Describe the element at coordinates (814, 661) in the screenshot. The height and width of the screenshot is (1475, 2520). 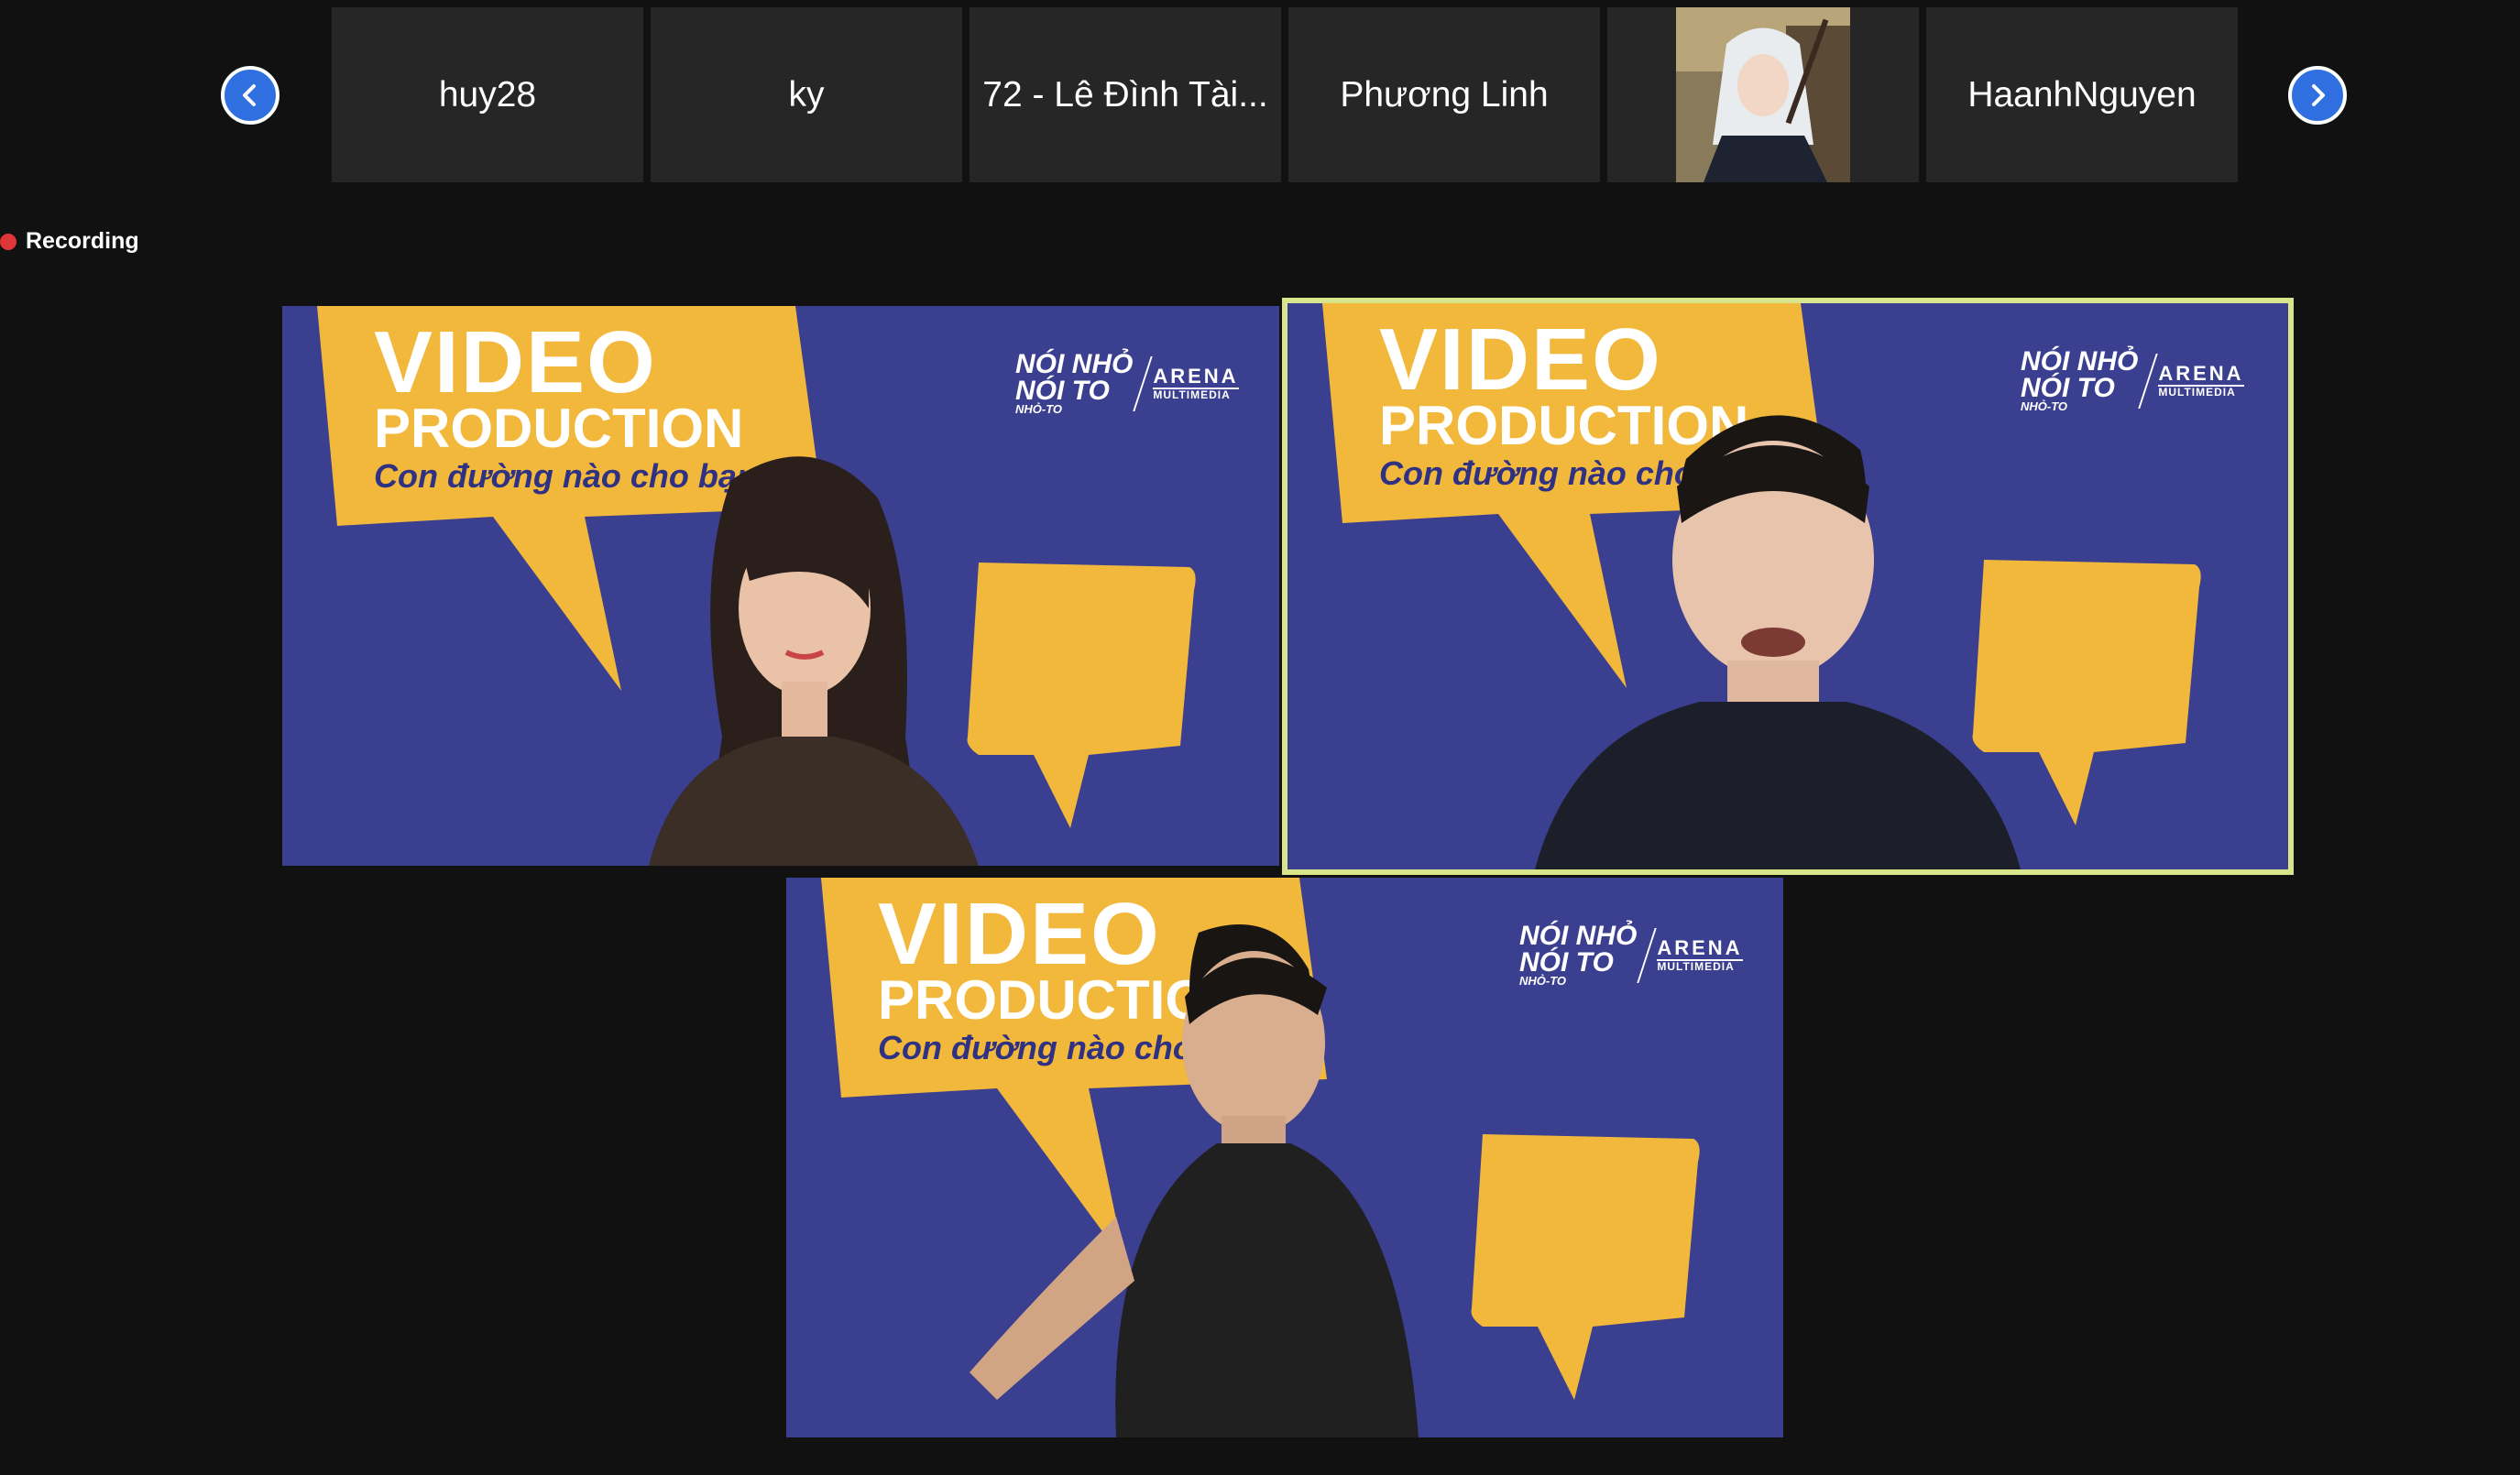
I see `participant-video-woman` at that location.